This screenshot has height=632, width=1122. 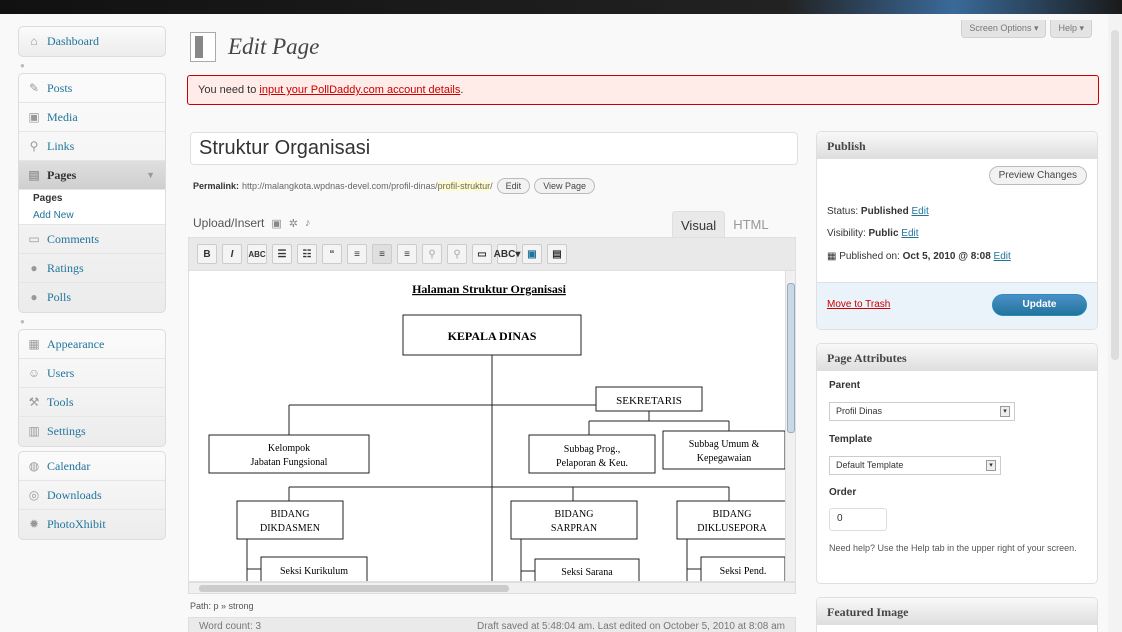 I want to click on sekretaris-label: SEKRETARIS, so click(x=649, y=401).